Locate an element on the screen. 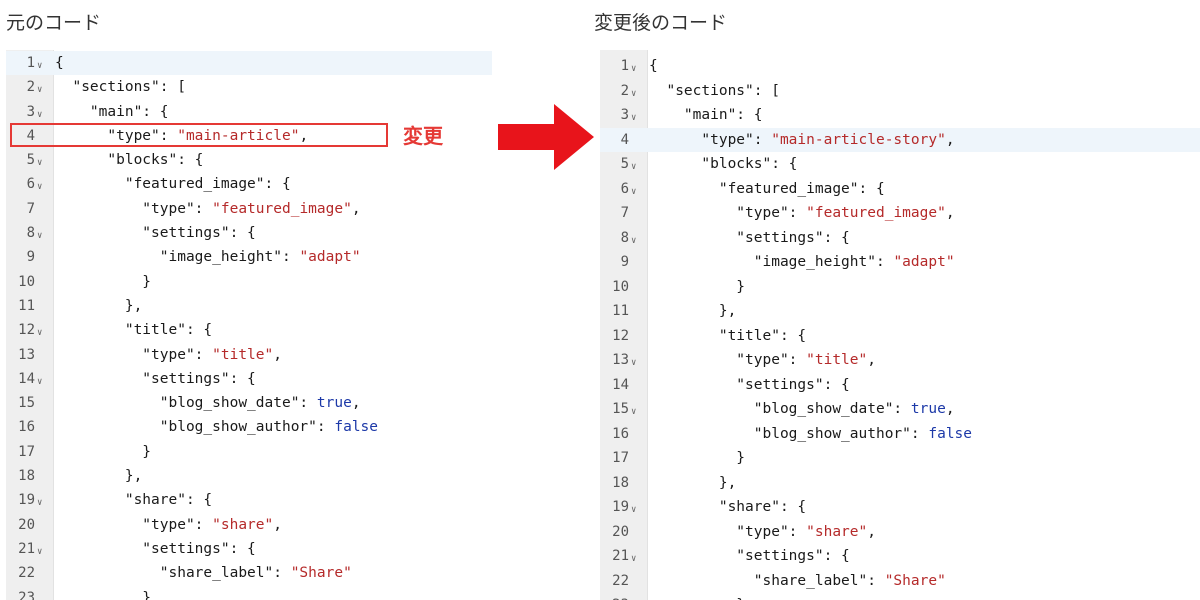 Image resolution: width=1200 pixels, height=600 pixels. code-line: 4 "type": "main-article-story", is located at coordinates (900, 140).